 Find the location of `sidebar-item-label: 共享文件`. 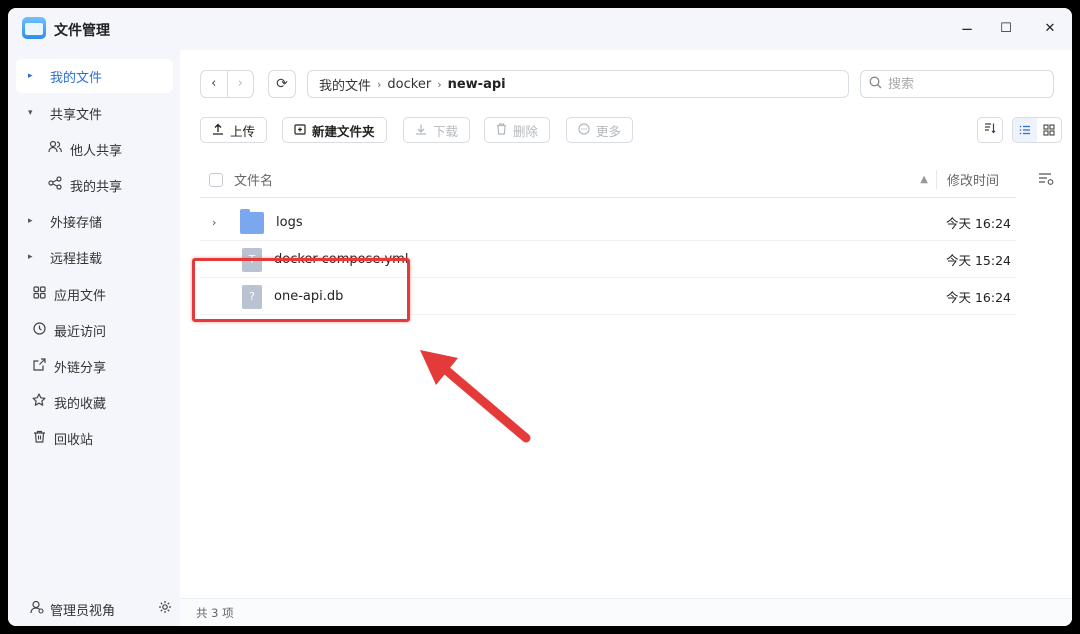

sidebar-item-label: 共享文件 is located at coordinates (76, 115).